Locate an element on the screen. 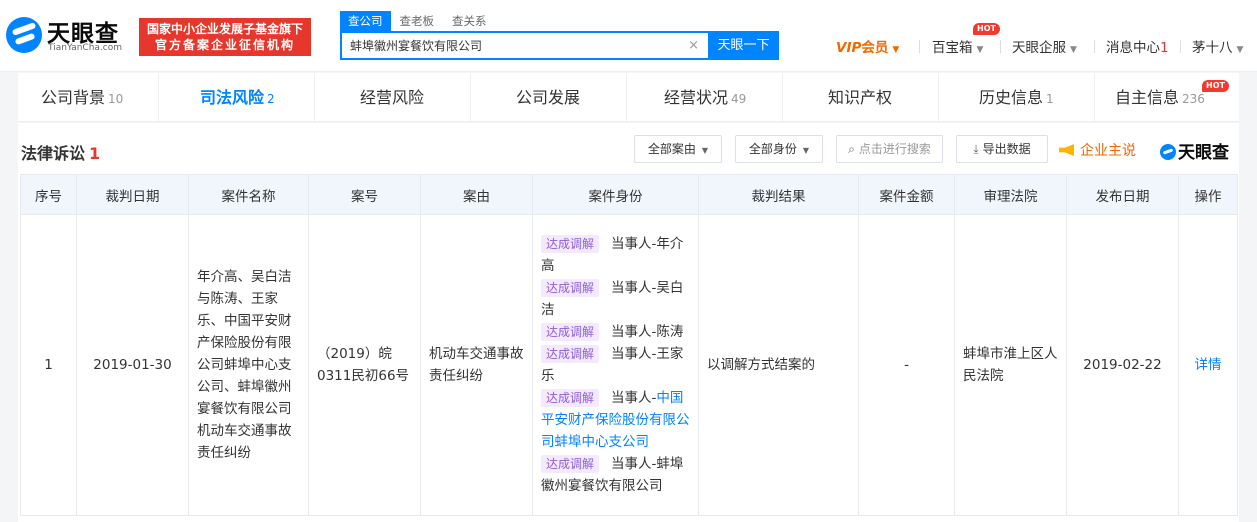  baibaoxiang-menu: 百宝箱 ▼ is located at coordinates (957, 46).